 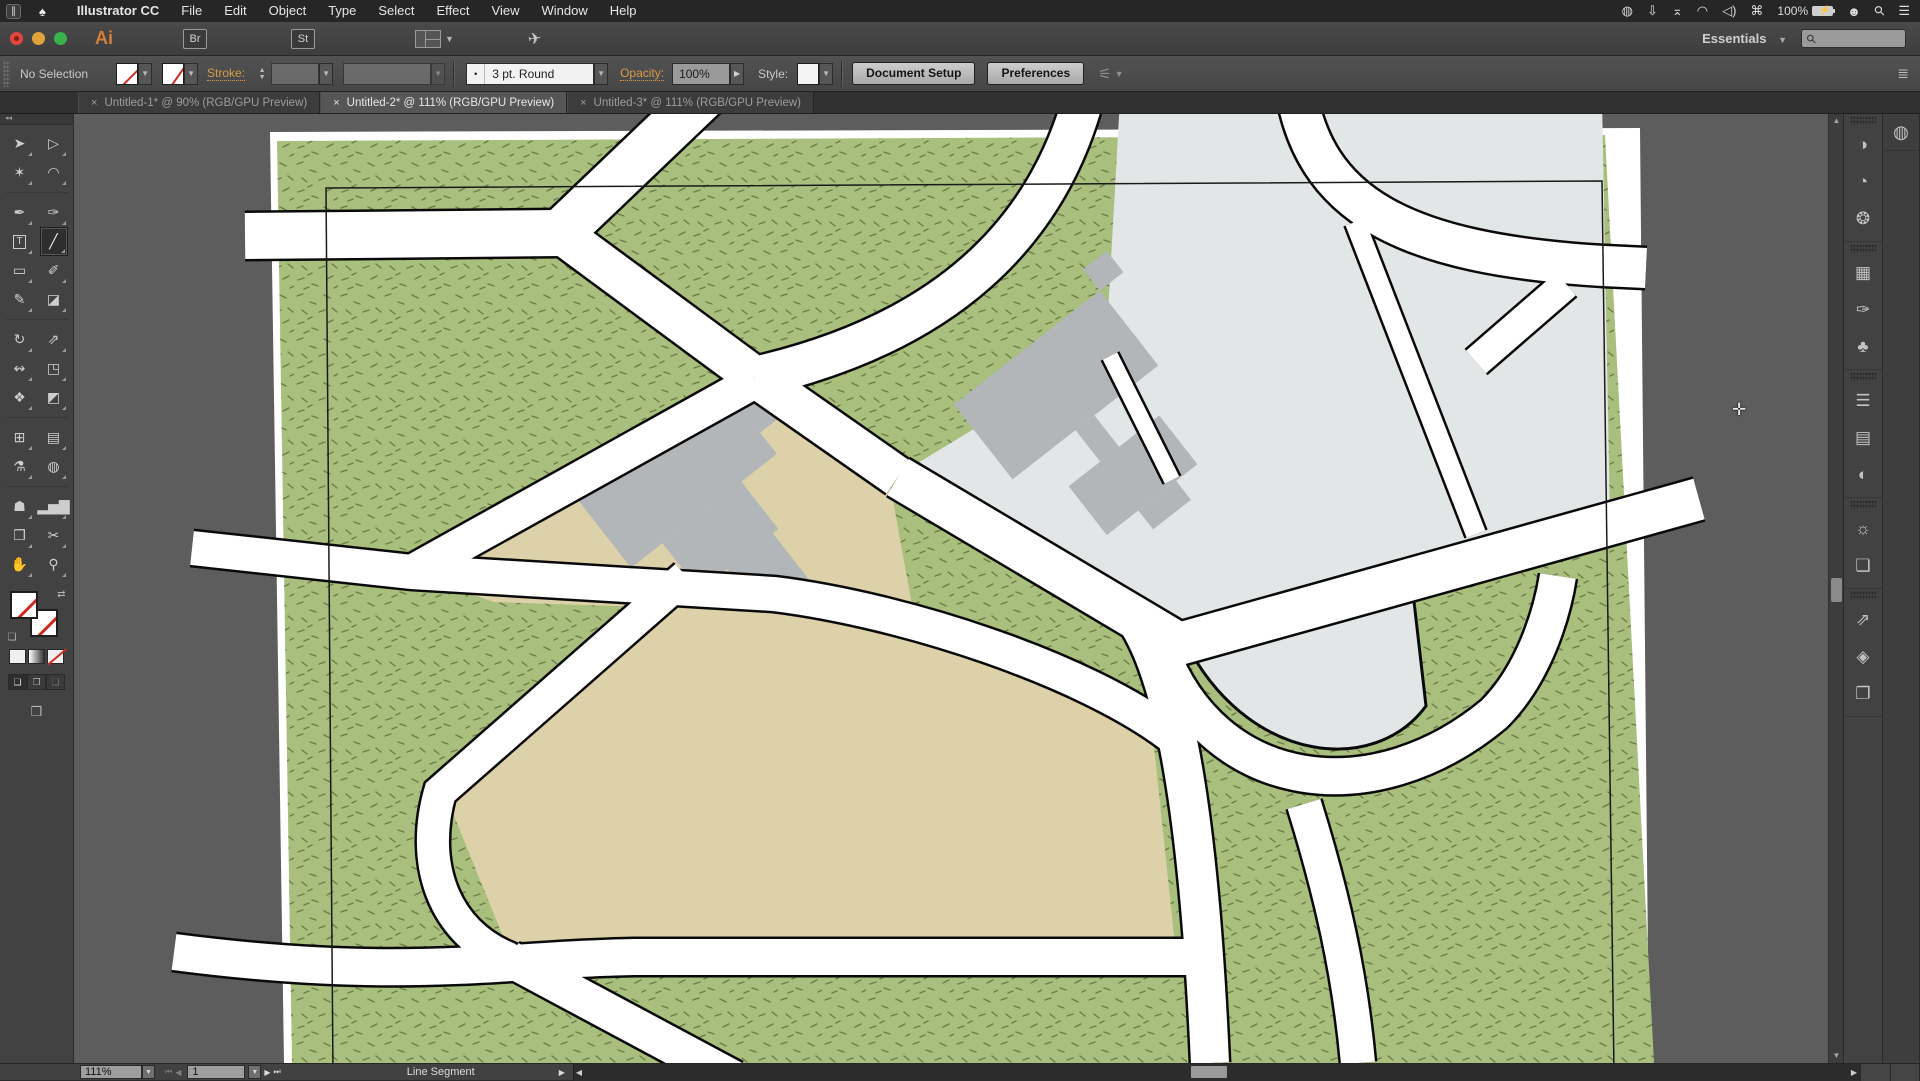 What do you see at coordinates (737, 74) in the screenshot?
I see `opacity-arrow-icon: ▶` at bounding box center [737, 74].